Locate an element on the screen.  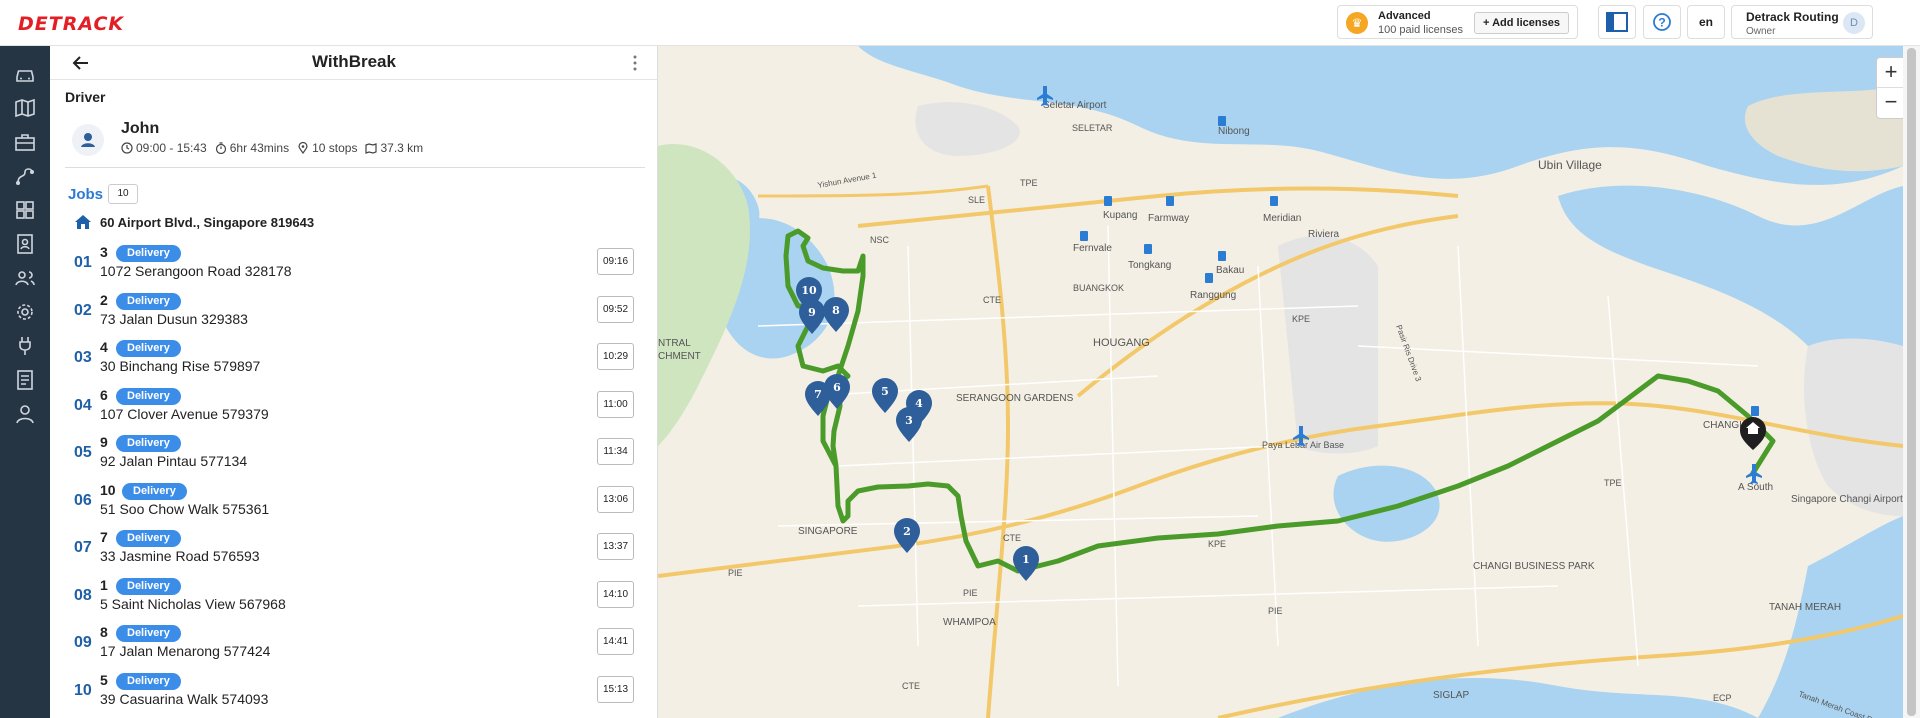
help-icon: ? is located at coordinates (1662, 22).